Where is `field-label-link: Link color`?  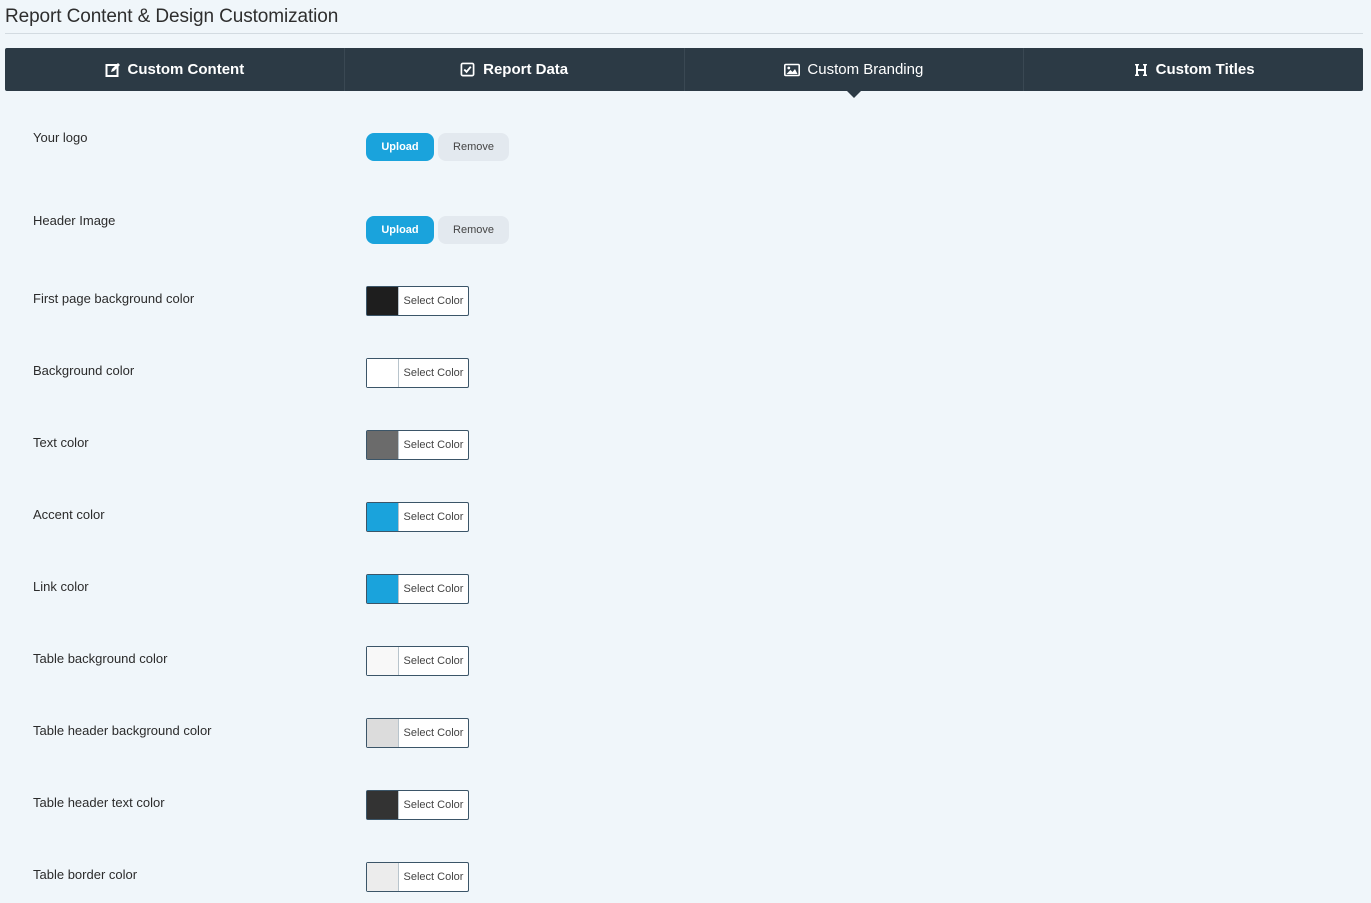 field-label-link: Link color is located at coordinates (61, 586).